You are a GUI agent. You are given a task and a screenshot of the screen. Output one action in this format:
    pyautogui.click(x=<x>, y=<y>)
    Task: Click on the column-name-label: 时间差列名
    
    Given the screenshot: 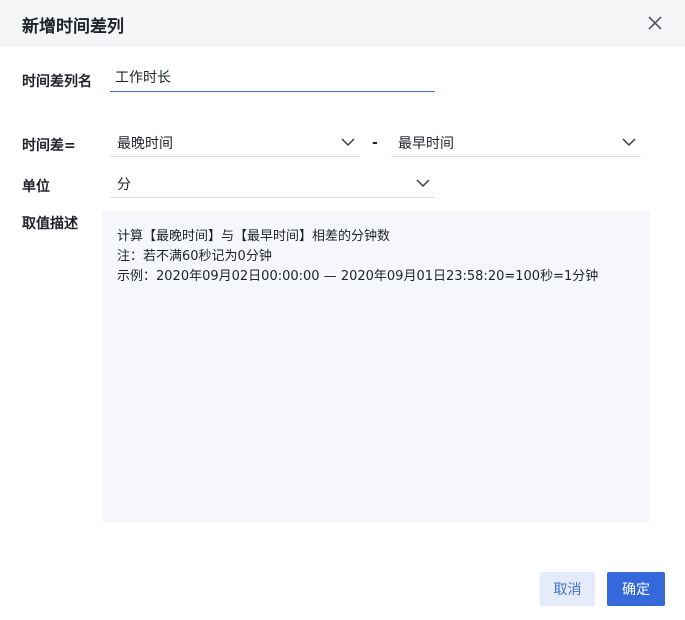 What is the action you would take?
    pyautogui.click(x=57, y=82)
    